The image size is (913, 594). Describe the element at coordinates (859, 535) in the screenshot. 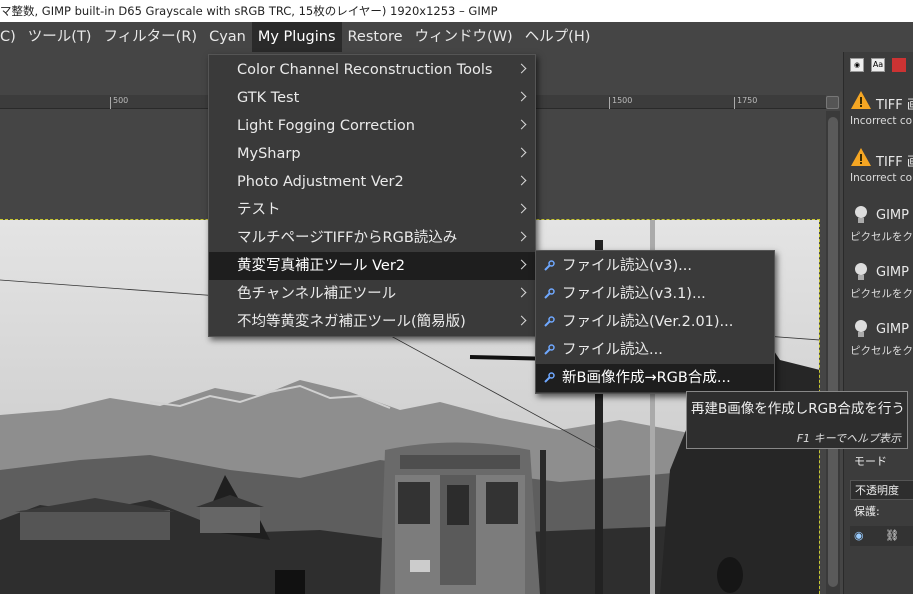

I see `eye-icon: ◉` at that location.